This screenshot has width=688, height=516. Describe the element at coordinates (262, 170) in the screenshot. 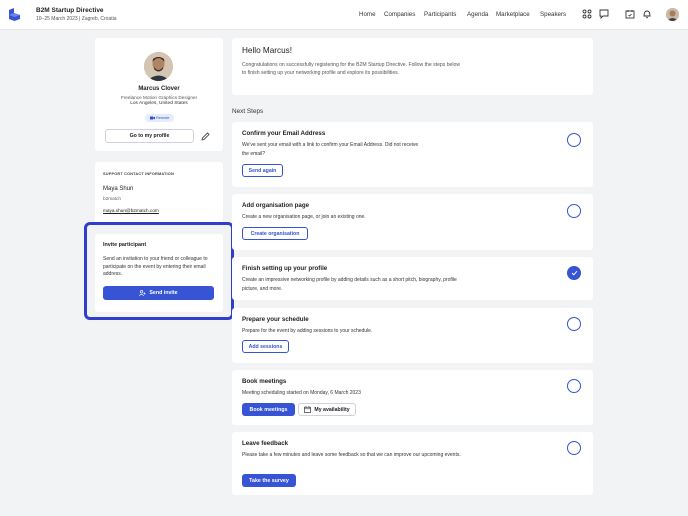

I see `send-again-button: Send again` at that location.